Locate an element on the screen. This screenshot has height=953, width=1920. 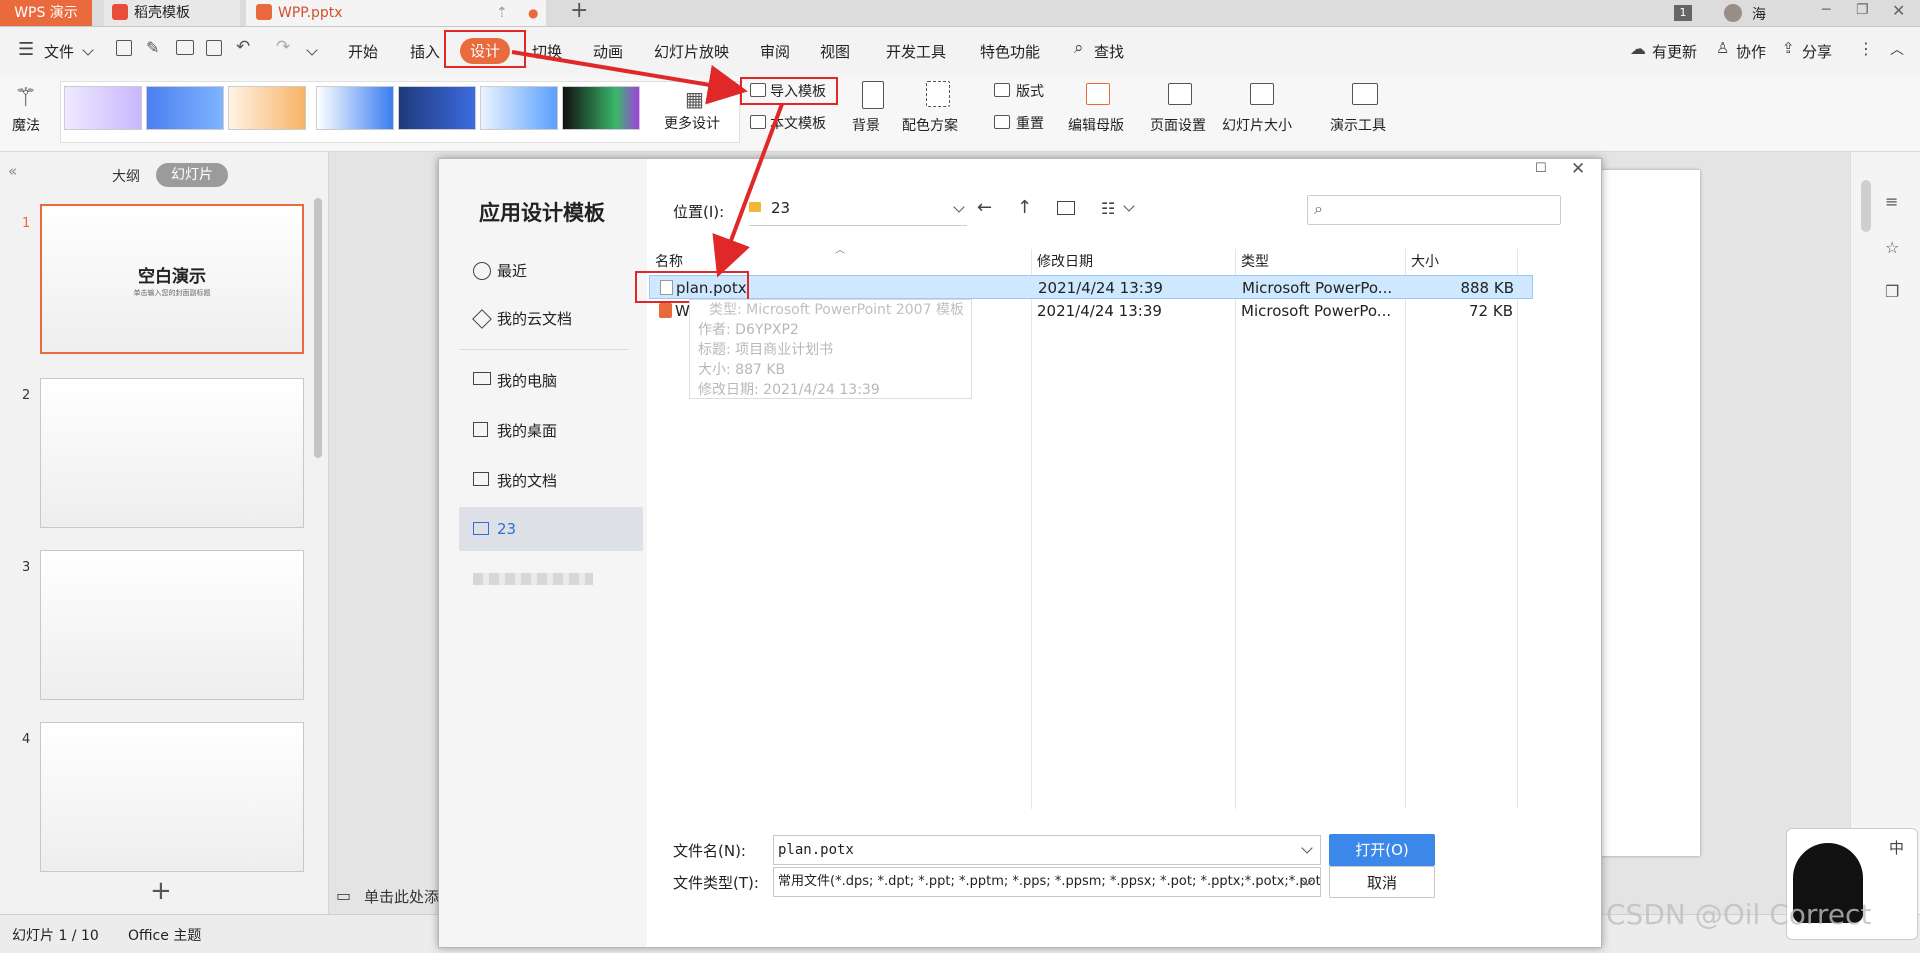
annotation-arrows is located at coordinates (647, 164).